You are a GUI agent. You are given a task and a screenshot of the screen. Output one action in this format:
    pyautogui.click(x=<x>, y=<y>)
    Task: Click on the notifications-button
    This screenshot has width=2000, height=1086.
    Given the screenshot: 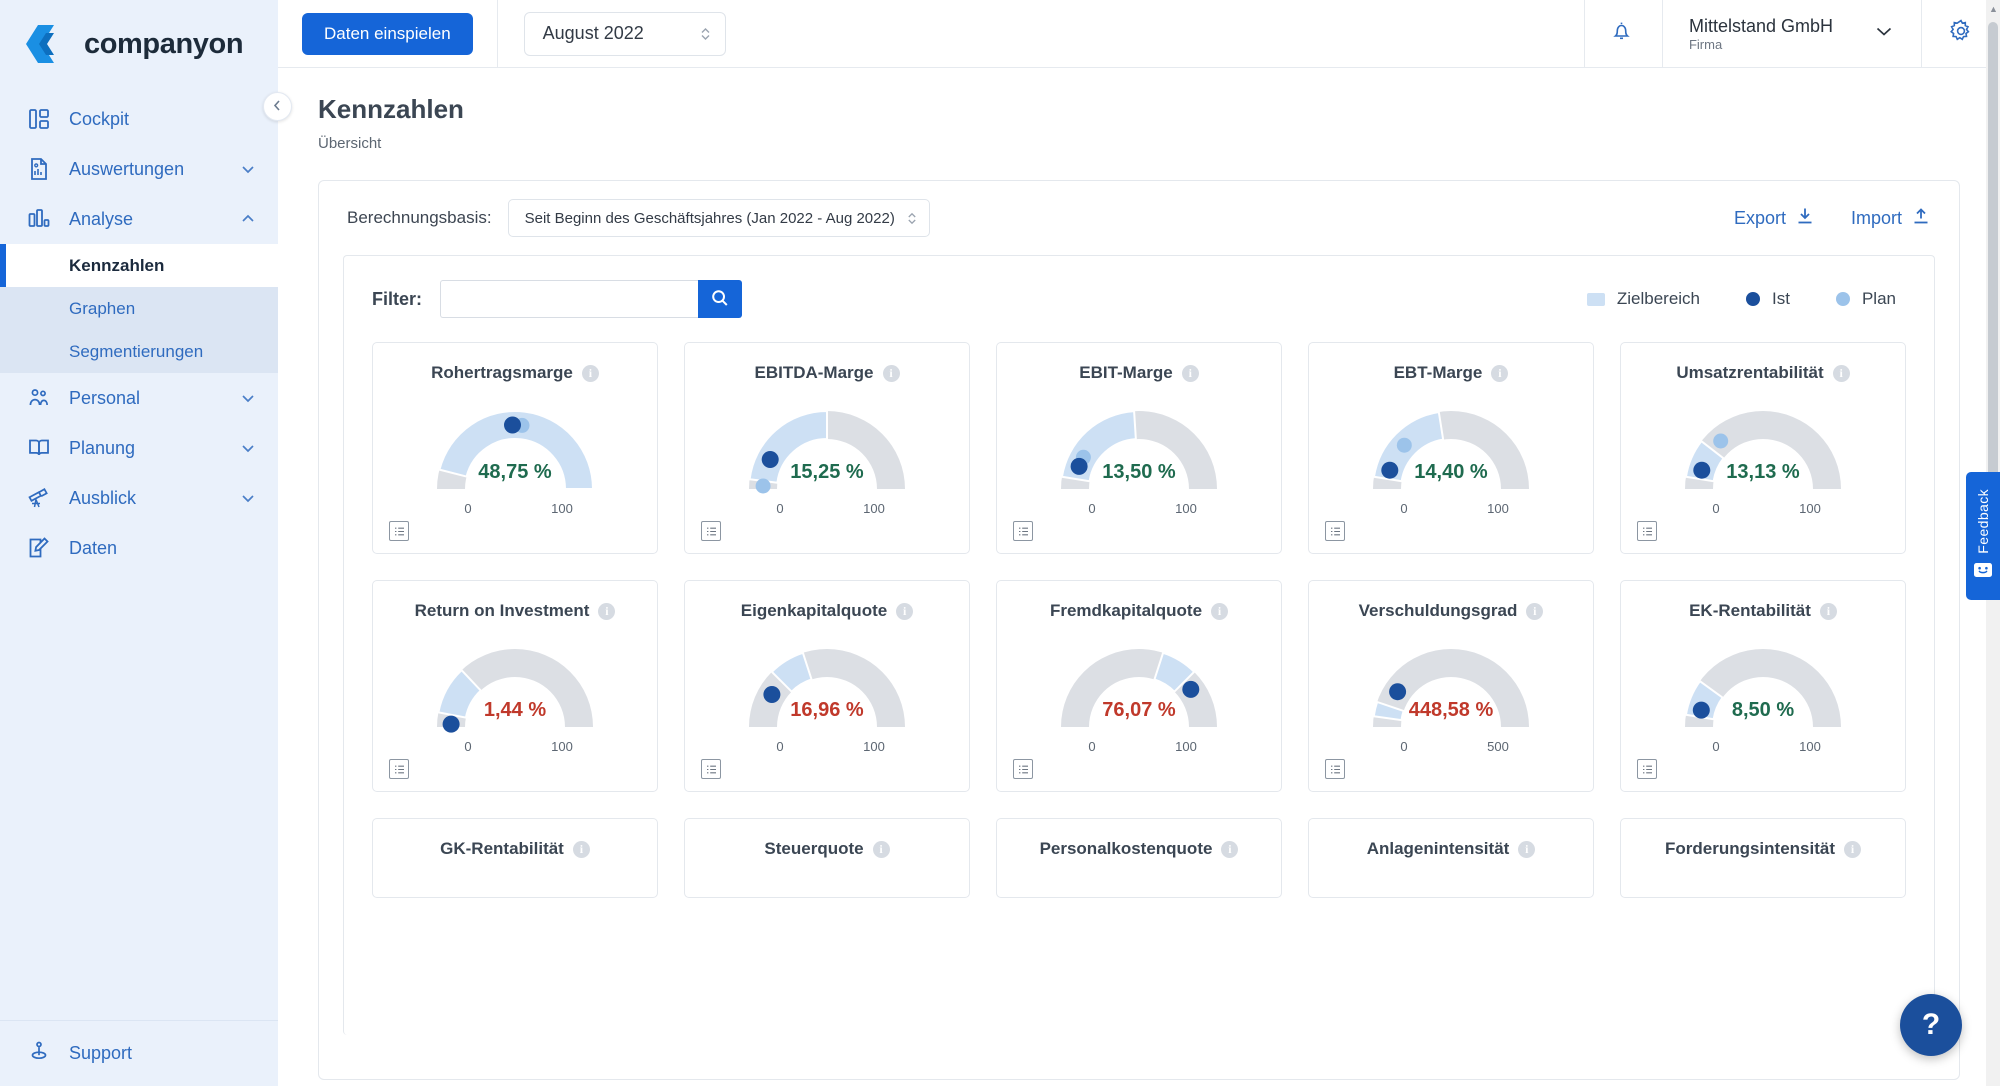 What is the action you would take?
    pyautogui.click(x=1622, y=34)
    